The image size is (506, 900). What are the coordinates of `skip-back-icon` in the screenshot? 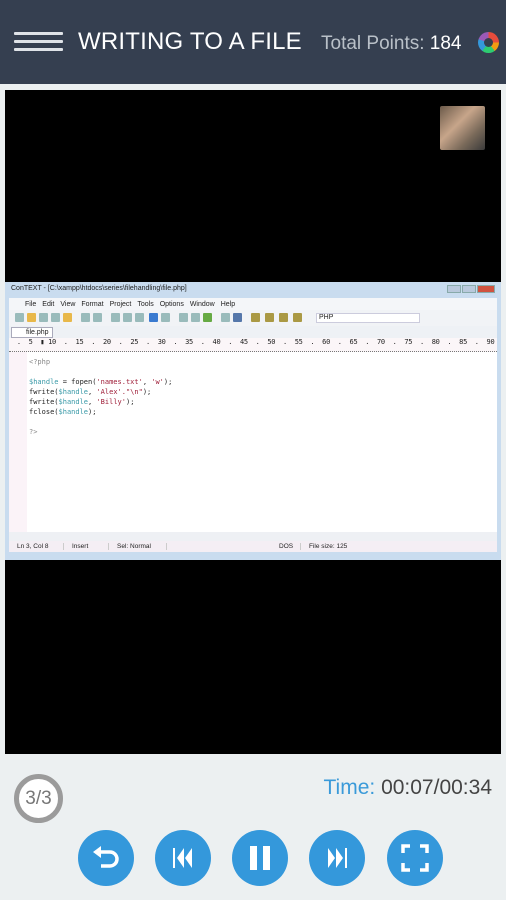 It's located at (182, 858).